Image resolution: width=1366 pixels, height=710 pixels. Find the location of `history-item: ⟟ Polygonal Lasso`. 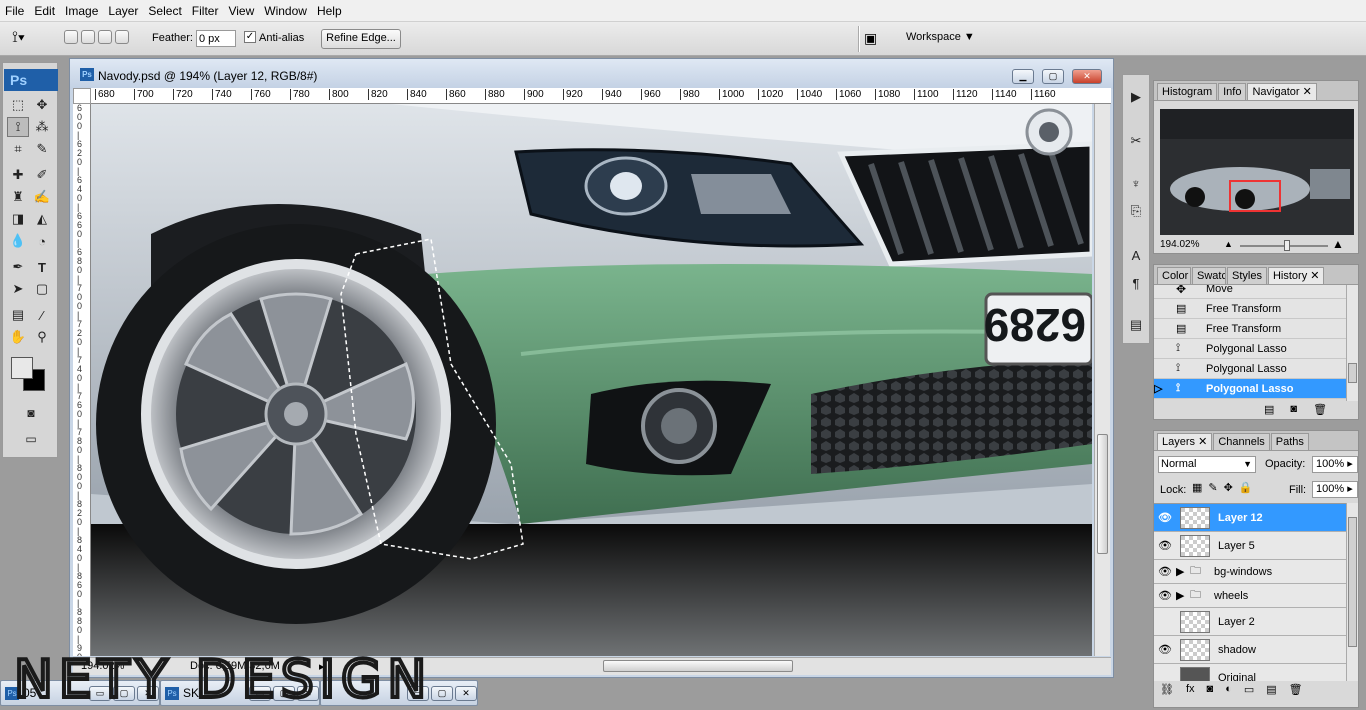

history-item: ⟟ Polygonal Lasso is located at coordinates (1250, 349).